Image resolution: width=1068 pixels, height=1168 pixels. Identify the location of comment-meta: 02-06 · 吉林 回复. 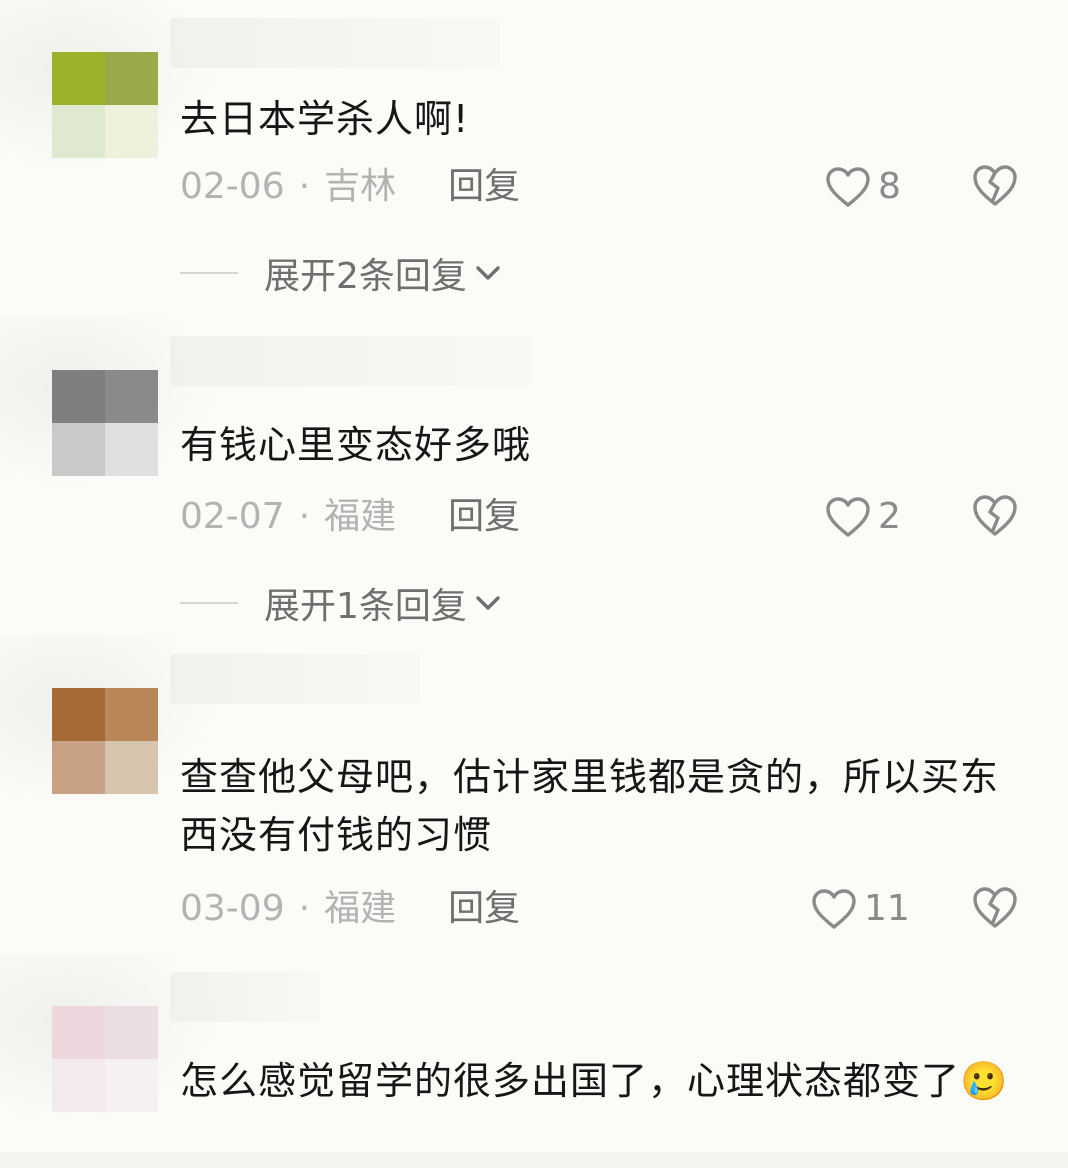
(350, 187).